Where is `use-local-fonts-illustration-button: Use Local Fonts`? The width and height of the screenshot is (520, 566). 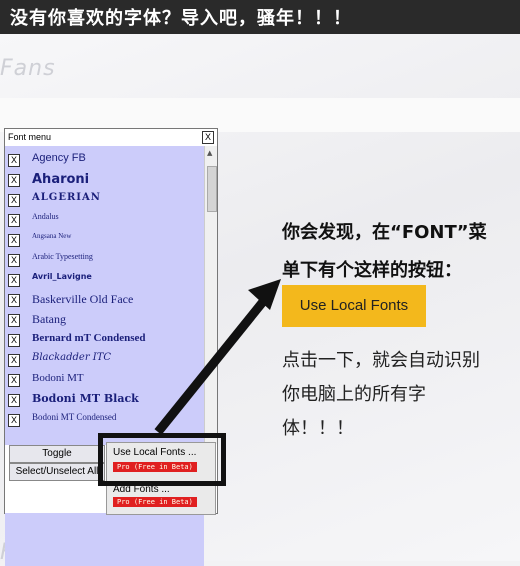 use-local-fonts-illustration-button: Use Local Fonts is located at coordinates (354, 306).